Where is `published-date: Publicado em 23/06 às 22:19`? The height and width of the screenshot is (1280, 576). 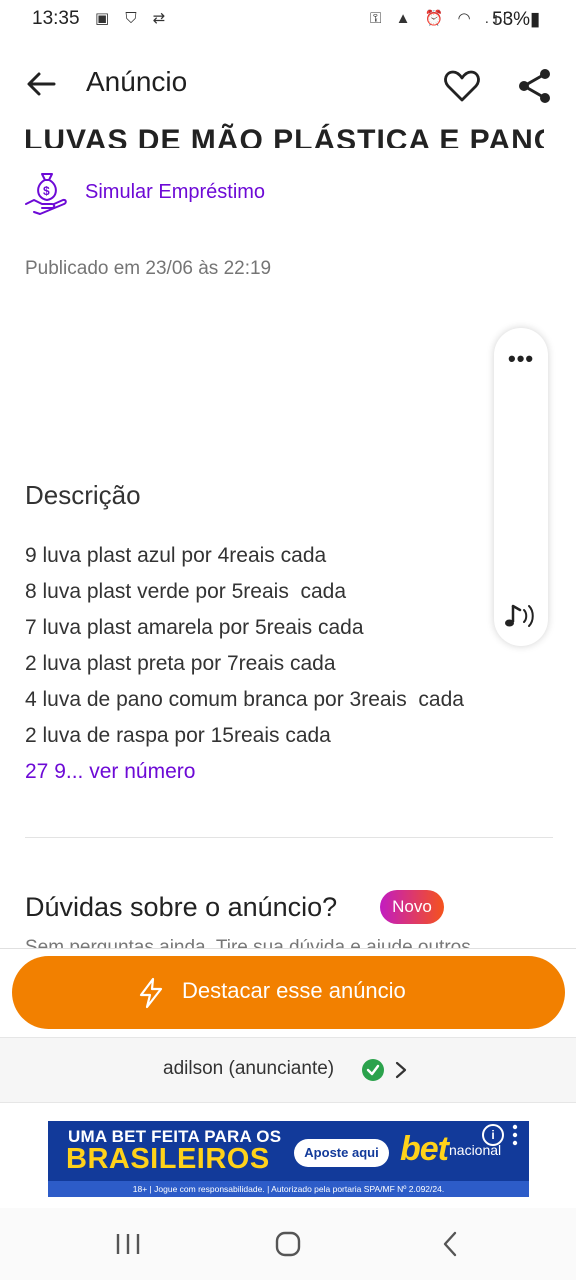 published-date: Publicado em 23/06 às 22:19 is located at coordinates (148, 268).